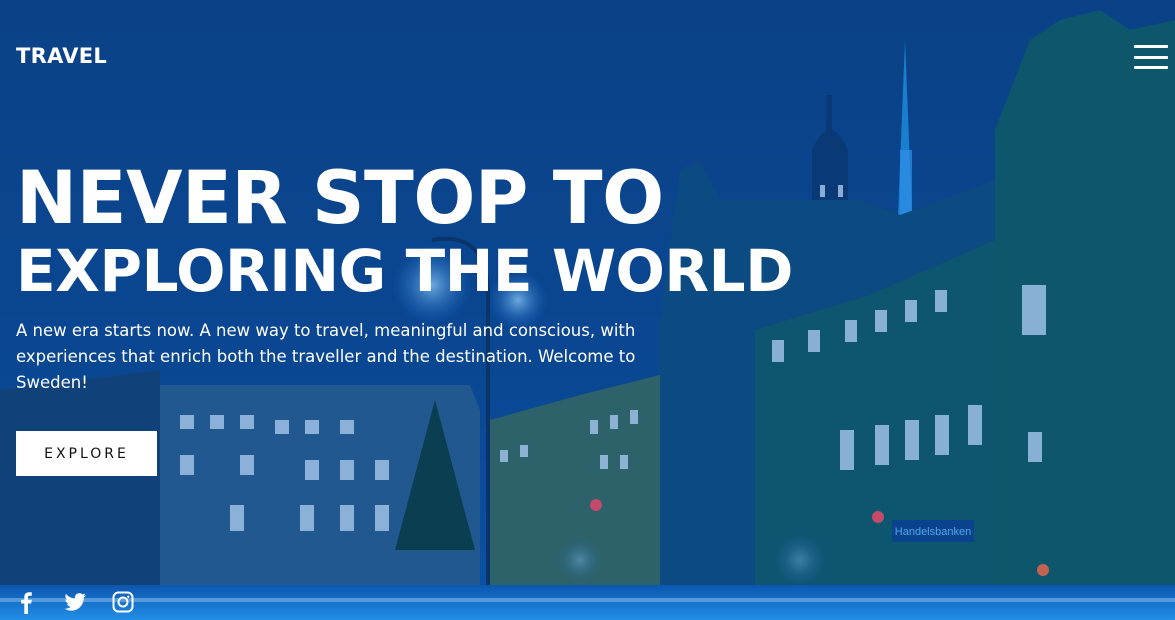 The image size is (1175, 620). I want to click on hero-headline-line1: NEVER STOP TO, so click(340, 198).